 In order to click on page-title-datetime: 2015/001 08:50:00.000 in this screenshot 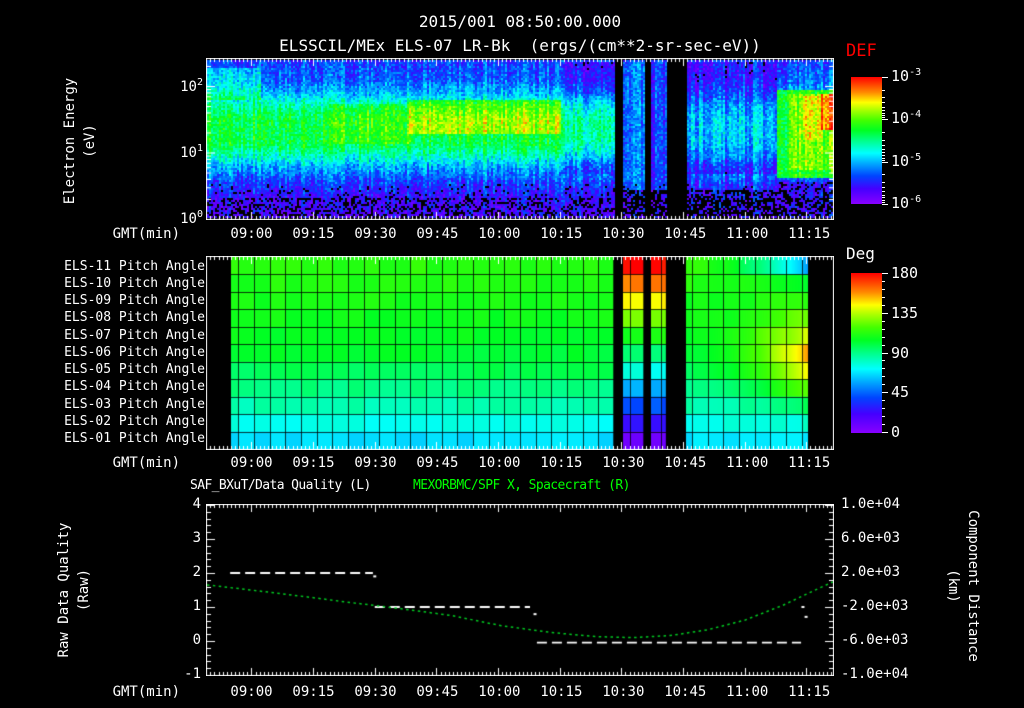, I will do `click(520, 21)`.